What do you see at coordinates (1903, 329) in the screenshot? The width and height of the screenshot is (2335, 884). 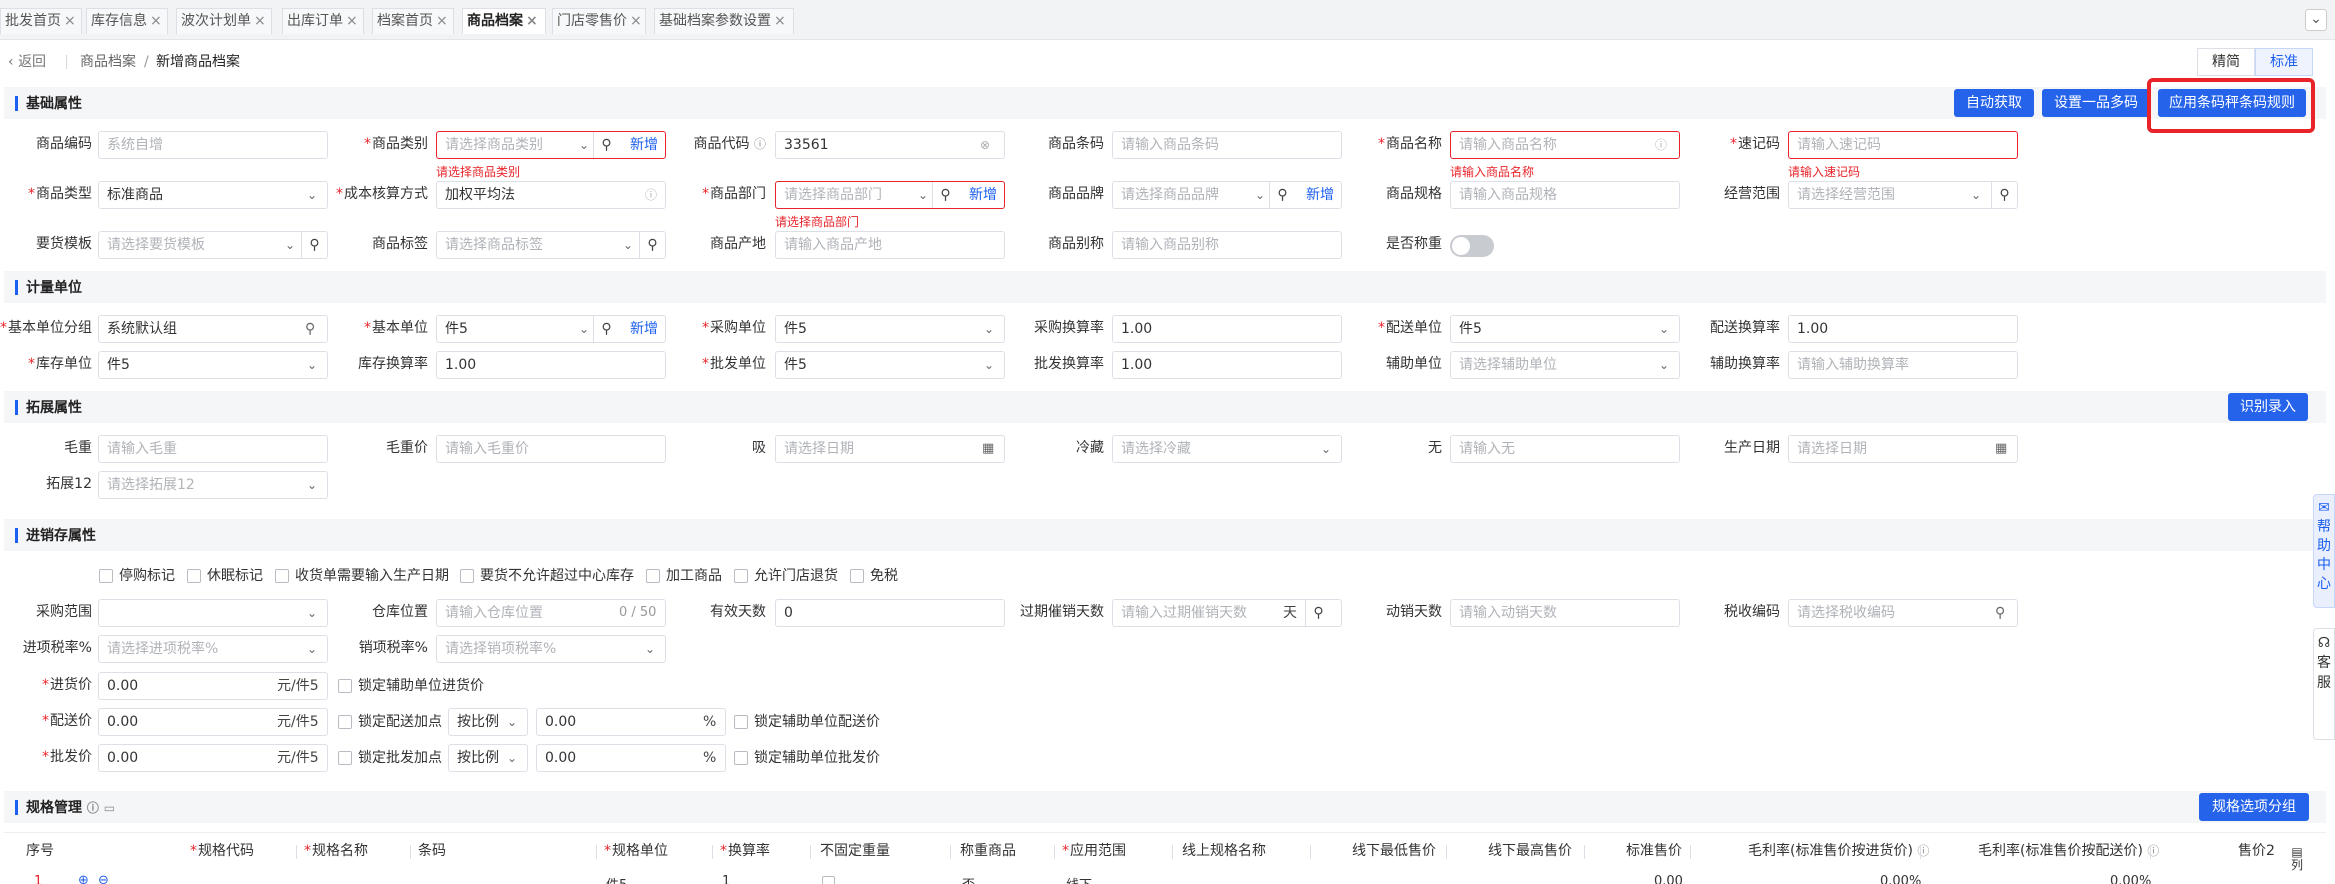 I see `delivery-rate-input: 1.00` at bounding box center [1903, 329].